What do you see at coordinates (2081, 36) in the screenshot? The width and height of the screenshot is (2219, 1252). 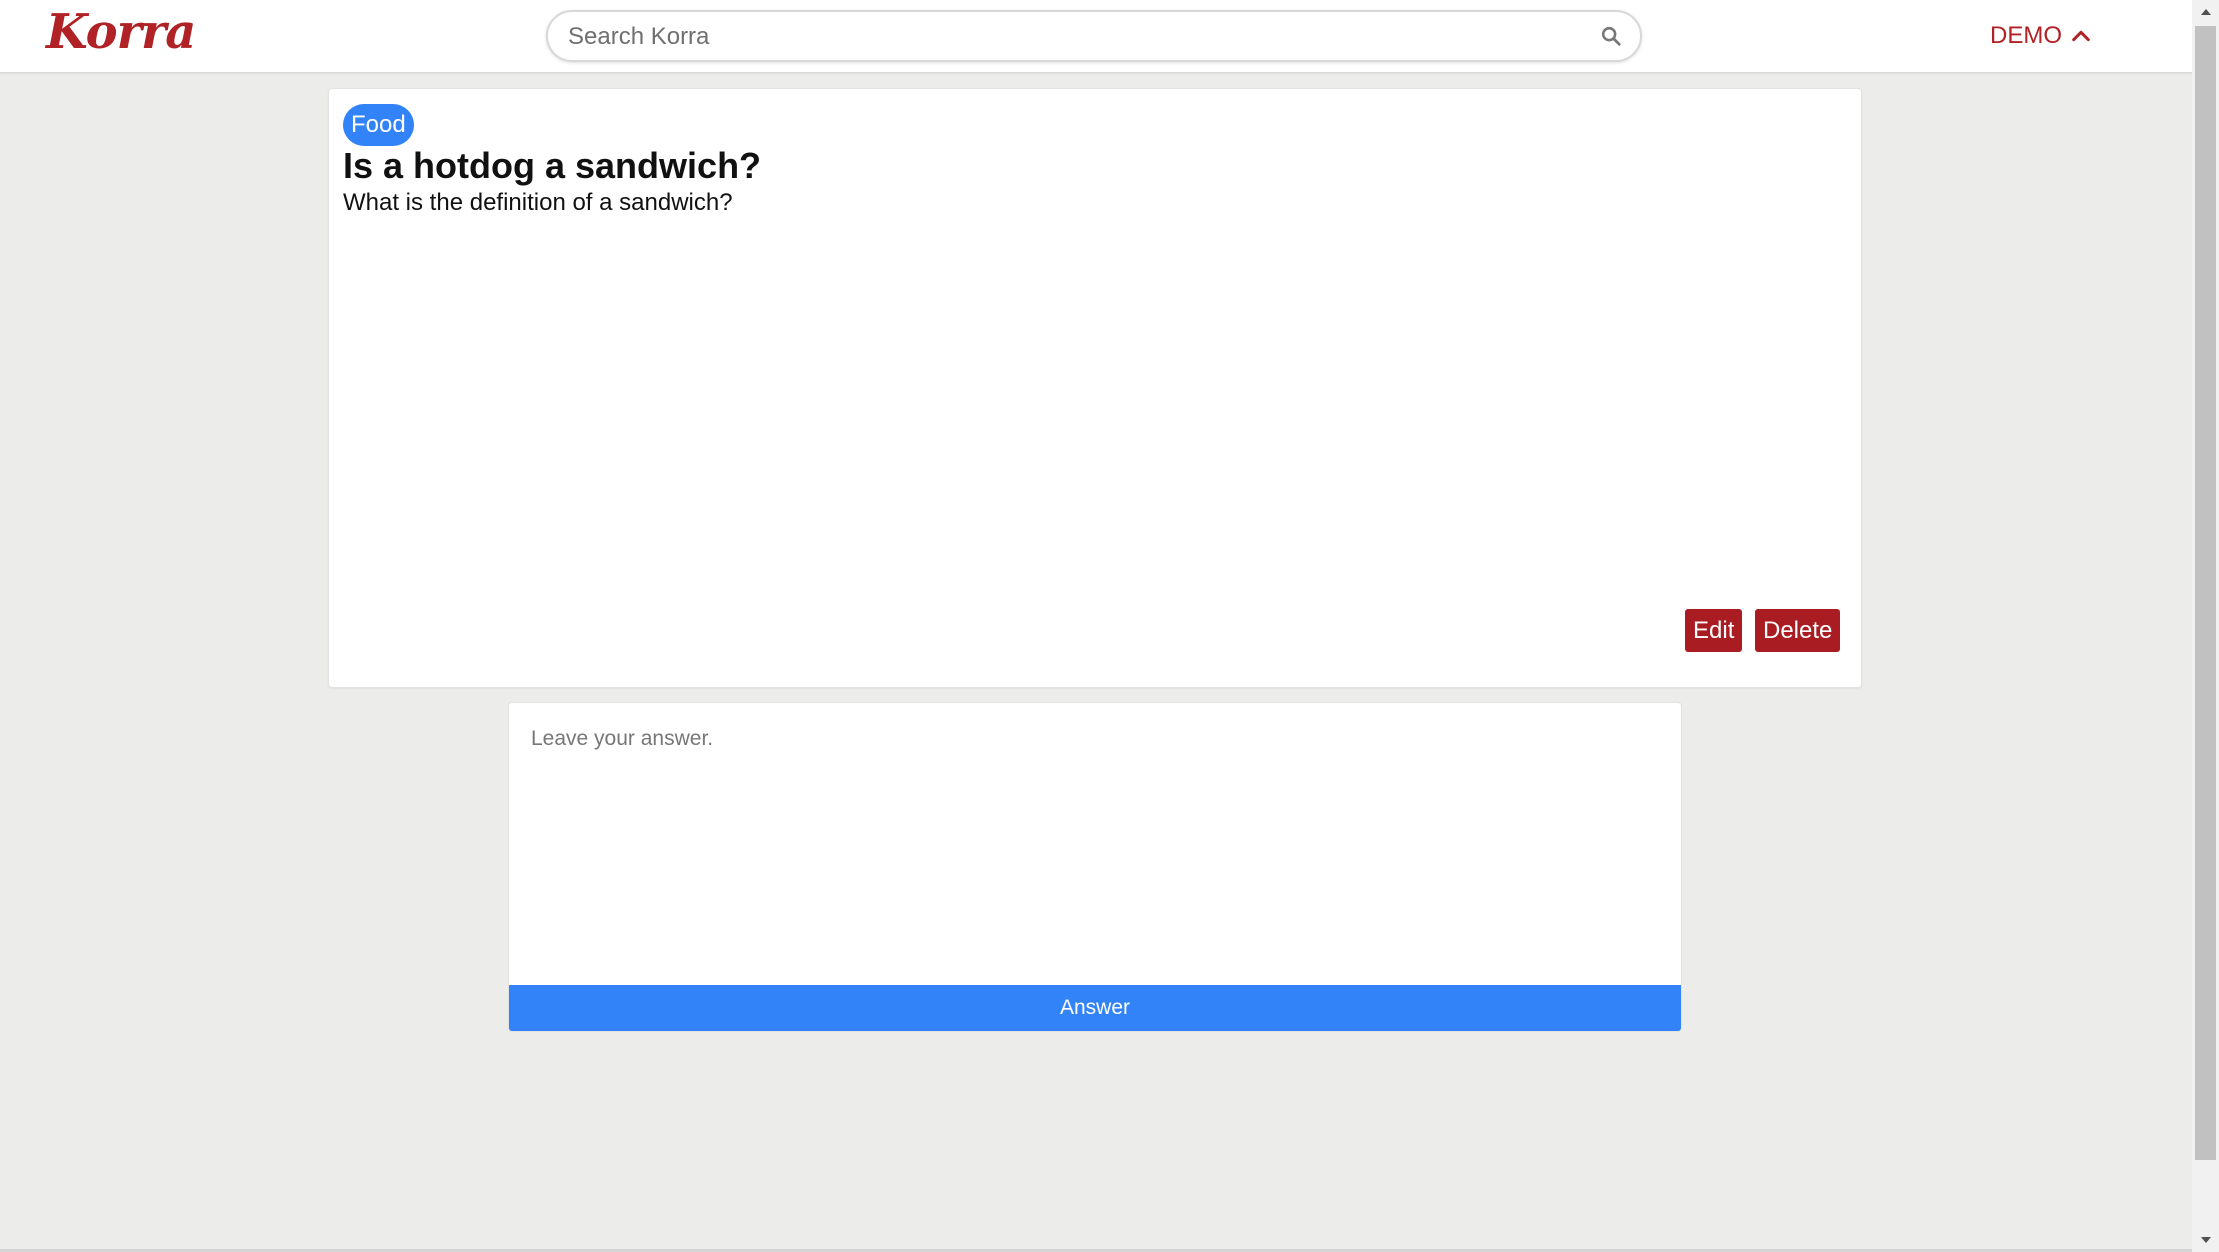 I see `chevron-up-icon` at bounding box center [2081, 36].